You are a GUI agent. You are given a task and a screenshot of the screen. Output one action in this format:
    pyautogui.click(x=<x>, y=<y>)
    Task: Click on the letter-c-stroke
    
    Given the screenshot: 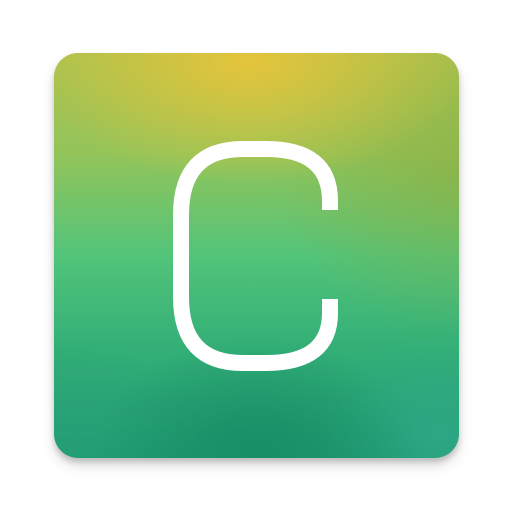 What is the action you would take?
    pyautogui.click(x=255, y=256)
    